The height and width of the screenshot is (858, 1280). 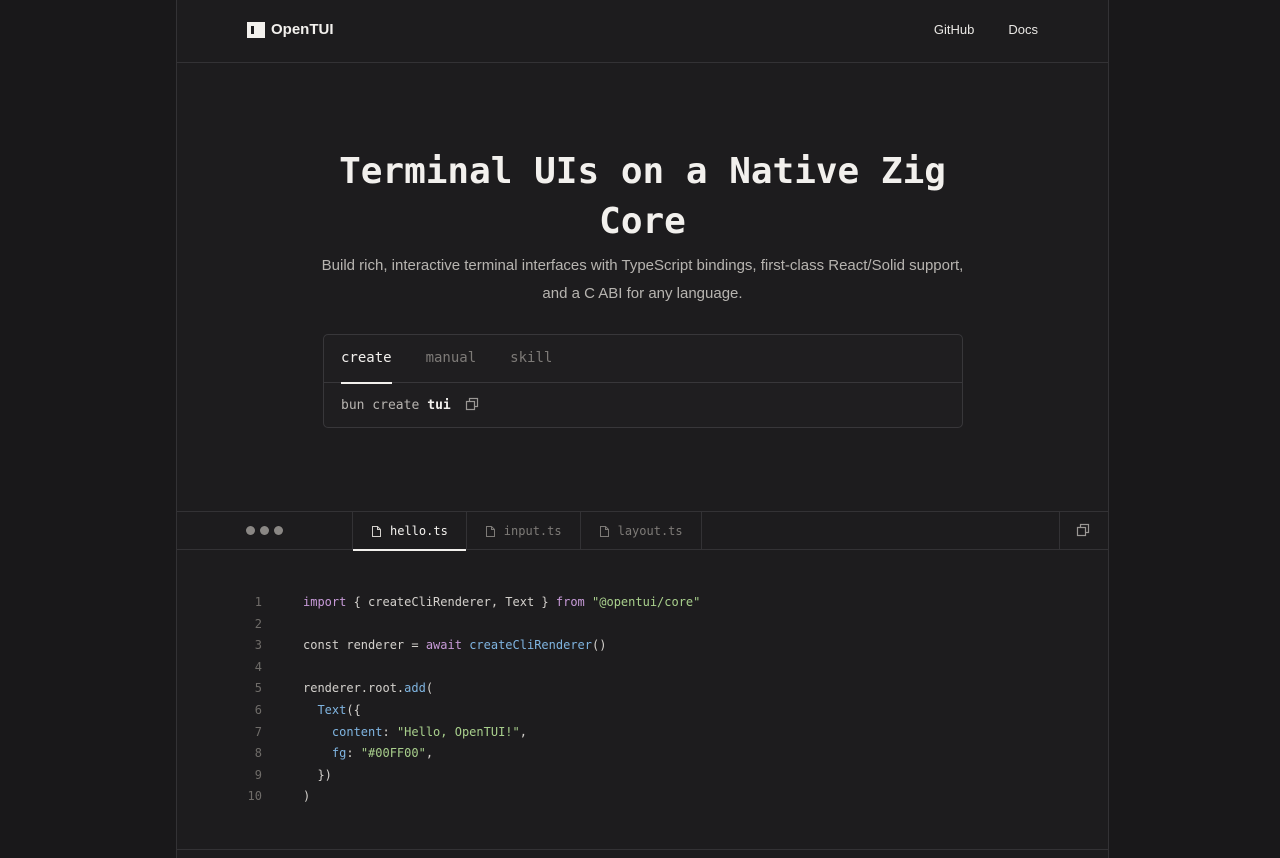 I want to click on install-command: bun create tui, so click(x=411, y=405).